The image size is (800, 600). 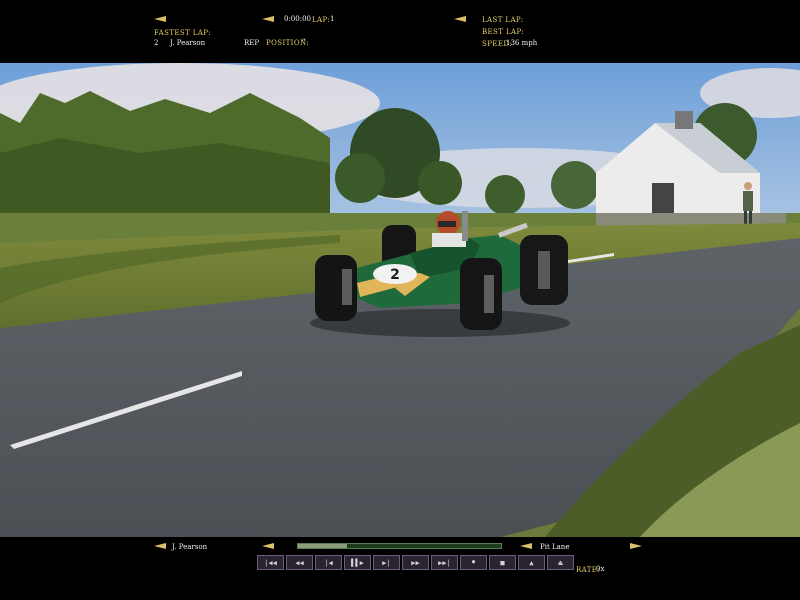 What do you see at coordinates (554, 547) in the screenshot?
I see `camera-location: Pit Lane` at bounding box center [554, 547].